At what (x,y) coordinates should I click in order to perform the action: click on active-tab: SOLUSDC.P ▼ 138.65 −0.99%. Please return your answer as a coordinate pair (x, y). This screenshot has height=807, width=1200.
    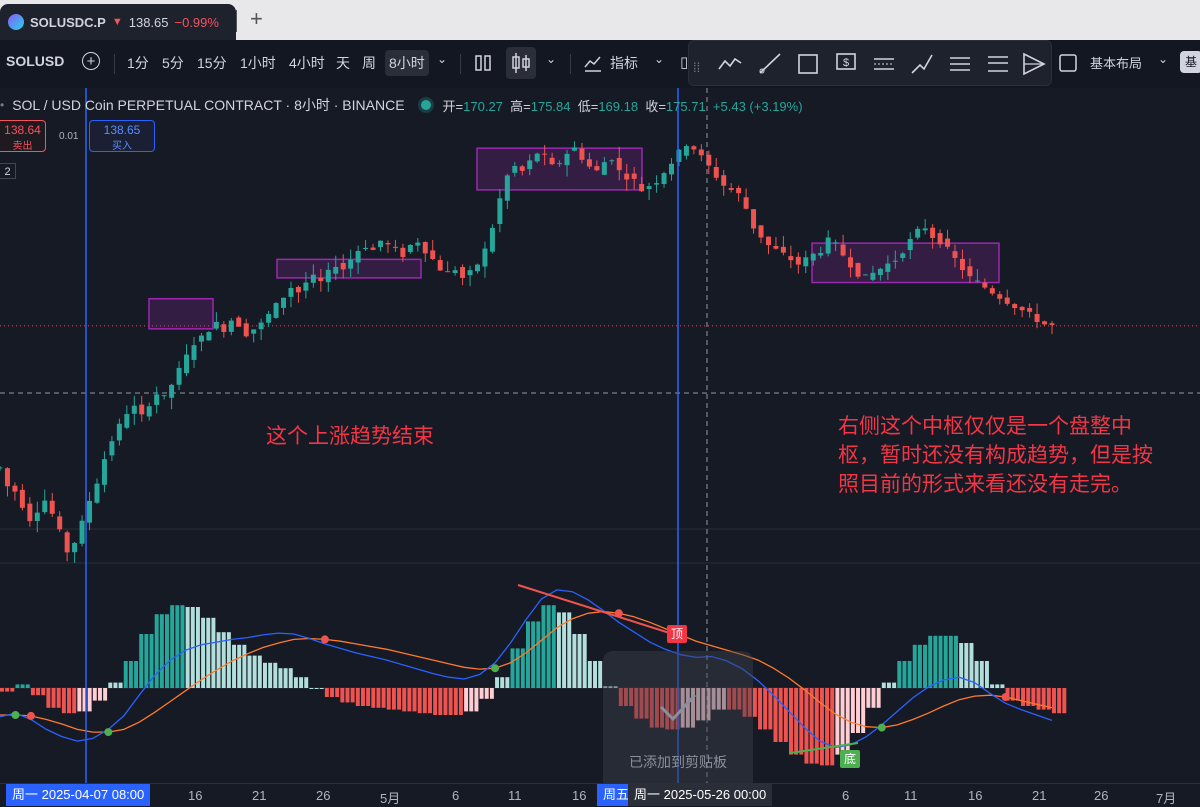
    Looking at the image, I should click on (118, 22).